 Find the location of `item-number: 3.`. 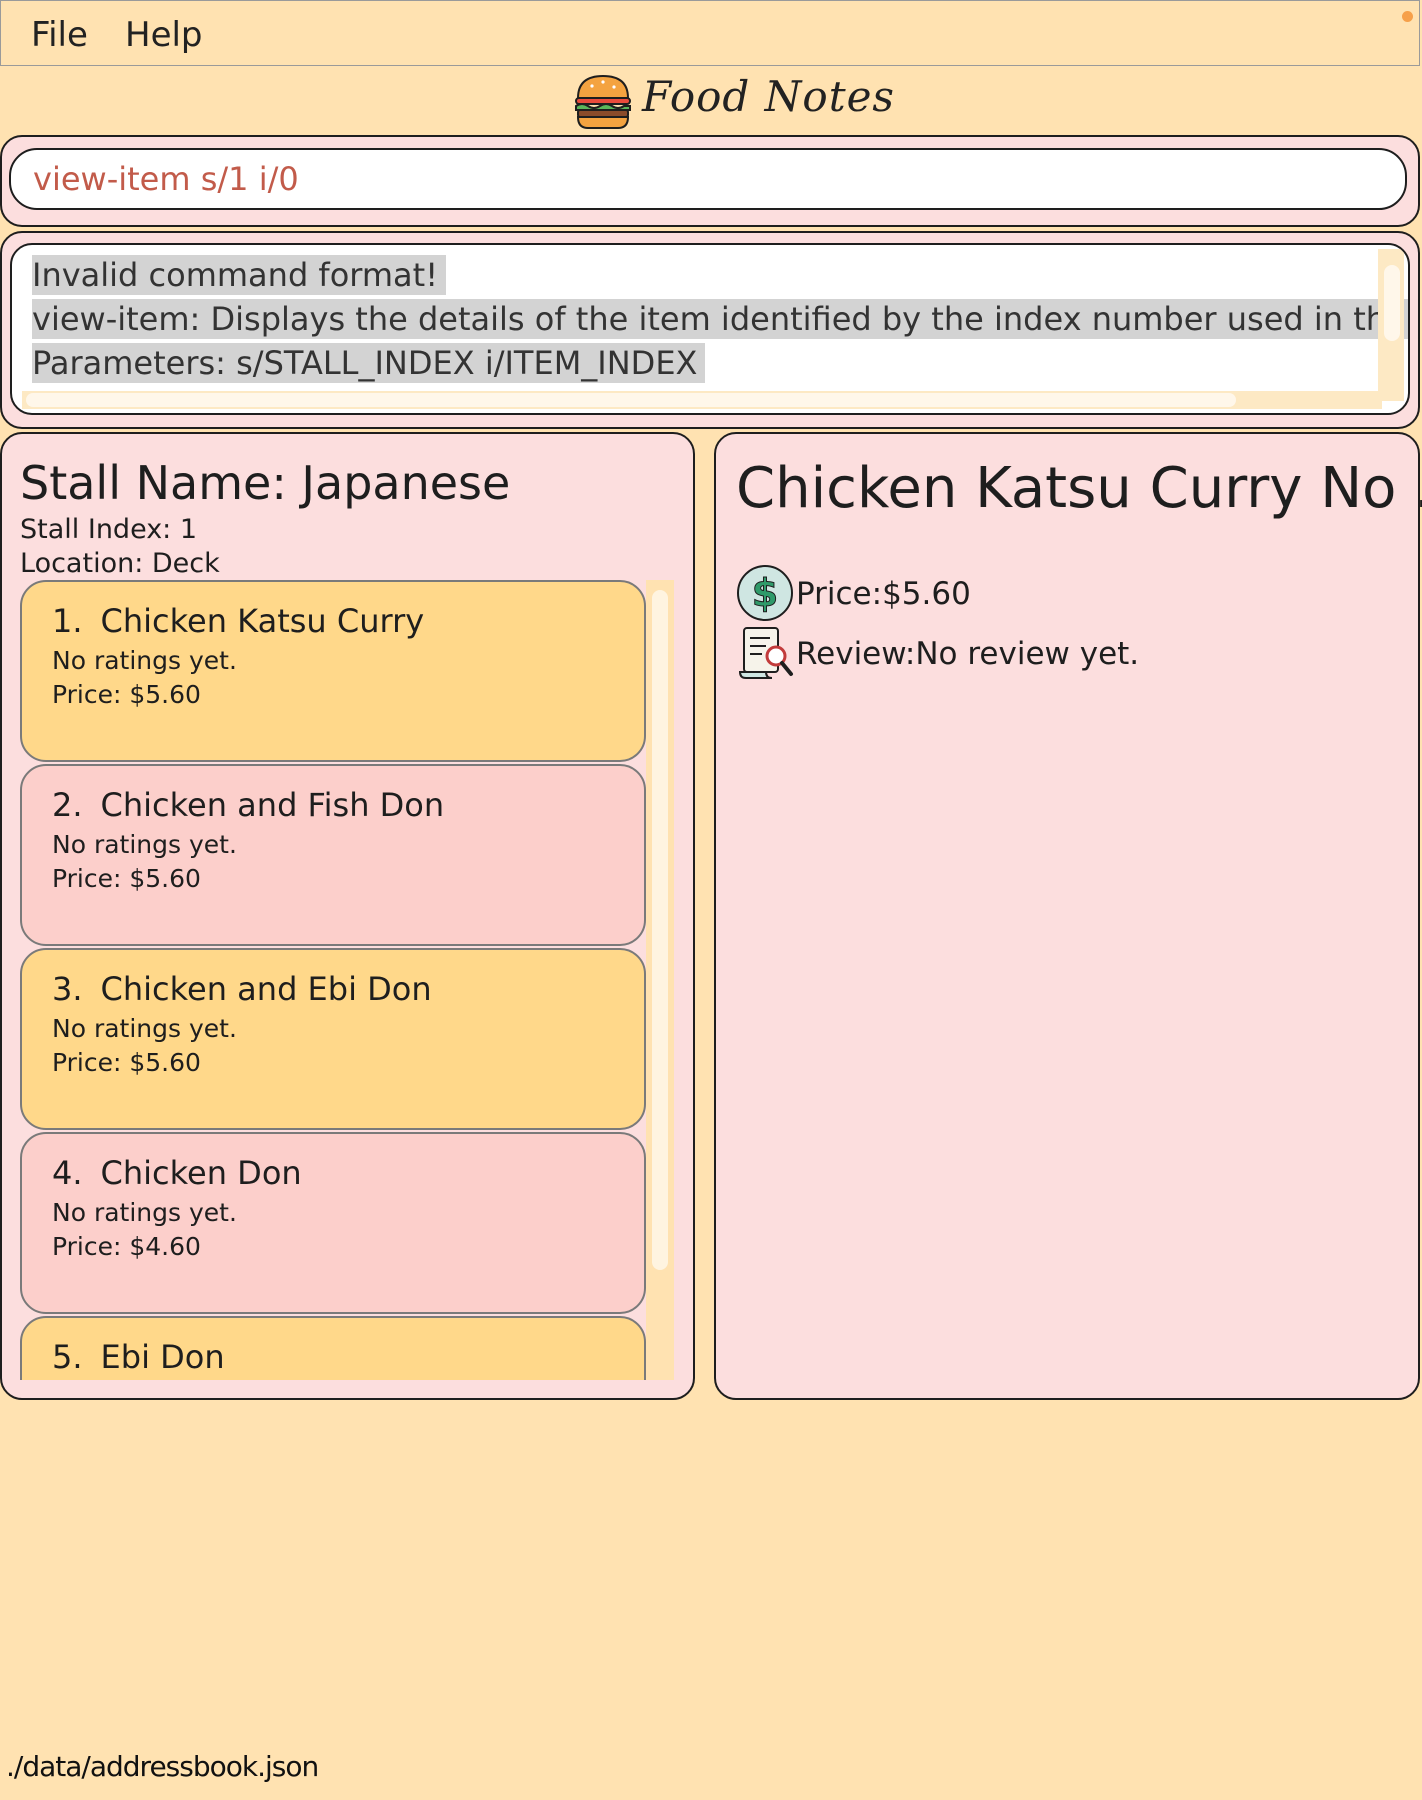

item-number: 3. is located at coordinates (67, 989).